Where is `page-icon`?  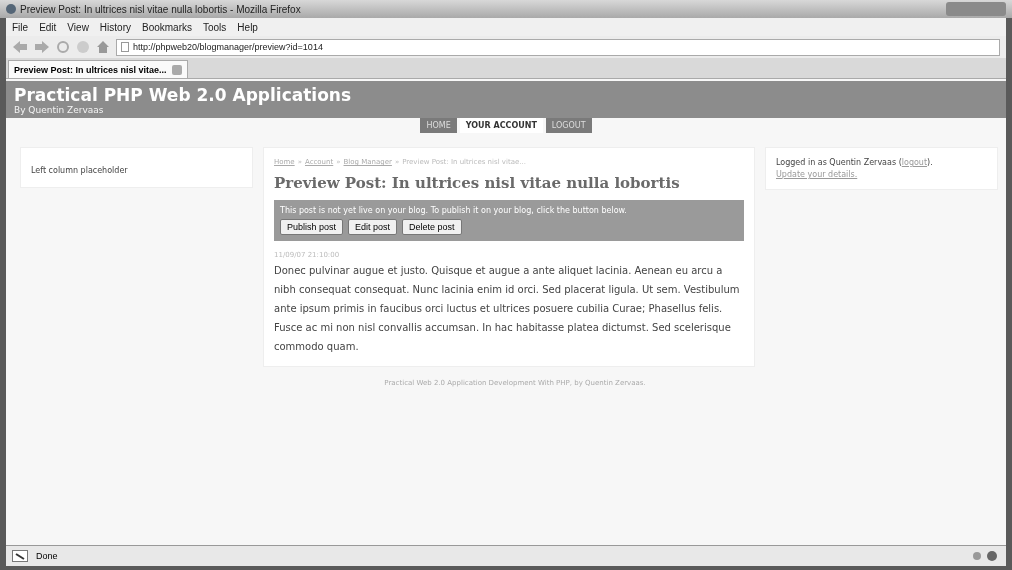 page-icon is located at coordinates (125, 47).